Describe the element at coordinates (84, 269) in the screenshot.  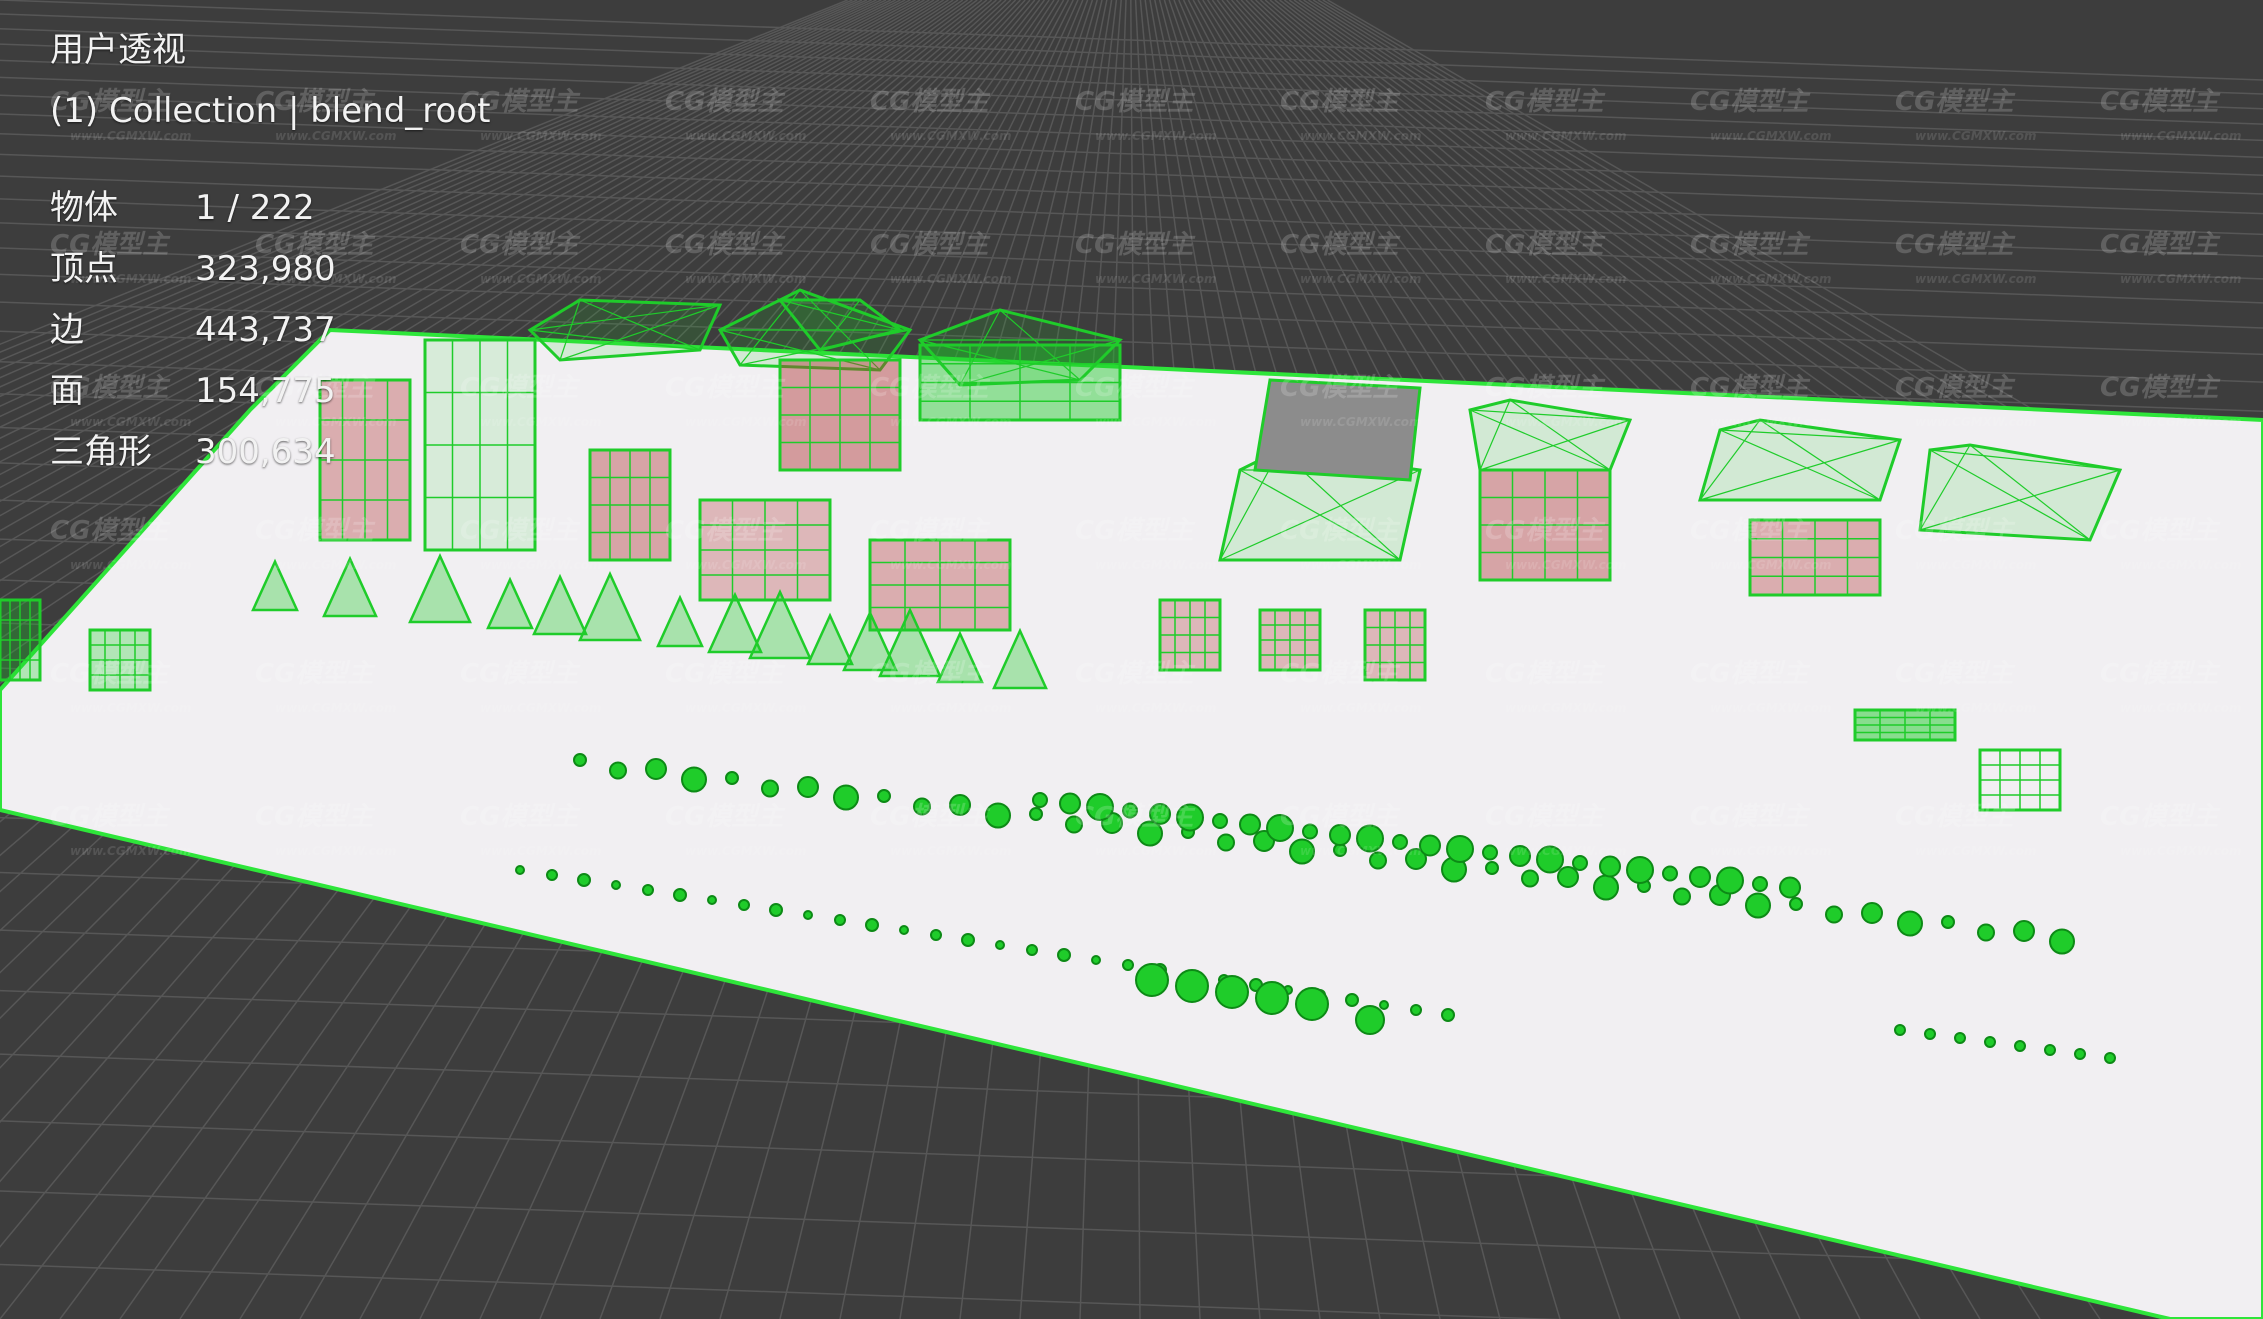
I see `stat-label: 顶点` at that location.